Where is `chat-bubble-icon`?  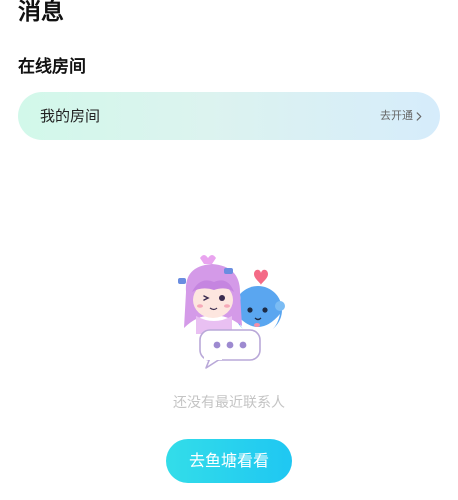
chat-bubble-icon is located at coordinates (230, 349).